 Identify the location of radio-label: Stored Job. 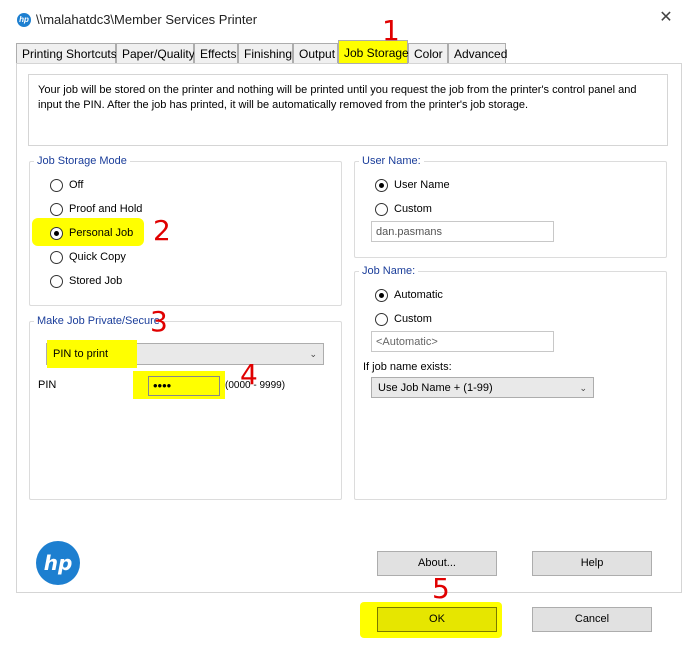
(96, 281).